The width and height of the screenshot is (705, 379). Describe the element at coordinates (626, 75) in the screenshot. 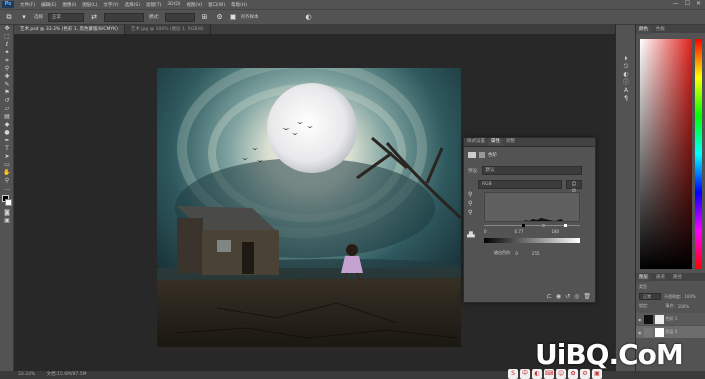

I see `brush-panel-icon: ◐` at that location.